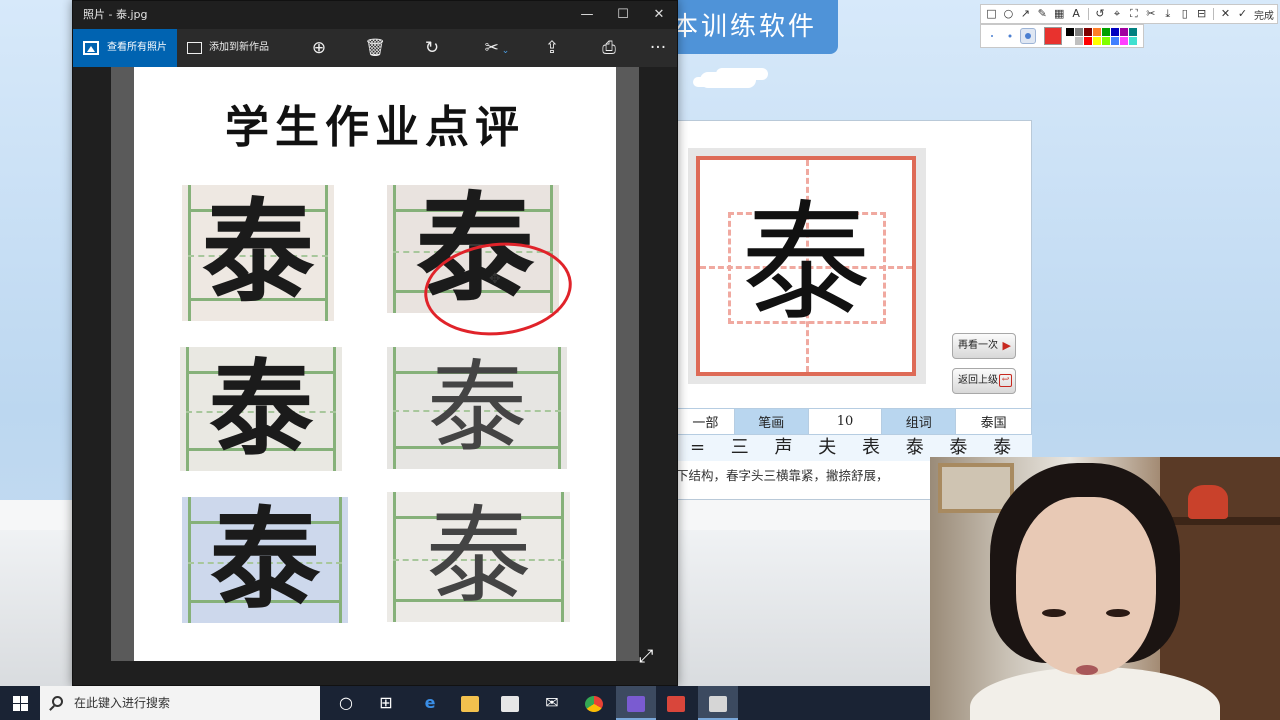 This screenshot has height=720, width=1280. Describe the element at coordinates (984, 381) in the screenshot. I see `back-button: 返回上级 ↩` at that location.